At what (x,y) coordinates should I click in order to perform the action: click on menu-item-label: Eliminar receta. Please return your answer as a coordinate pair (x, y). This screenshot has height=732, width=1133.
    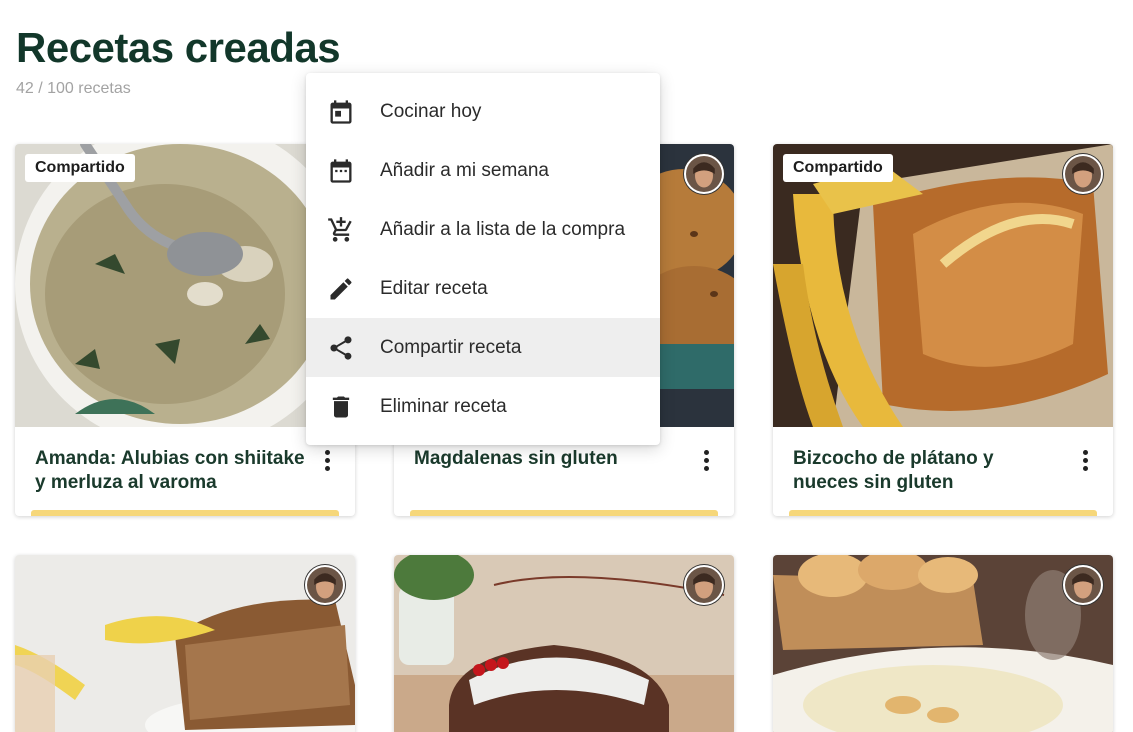
    Looking at the image, I should click on (443, 406).